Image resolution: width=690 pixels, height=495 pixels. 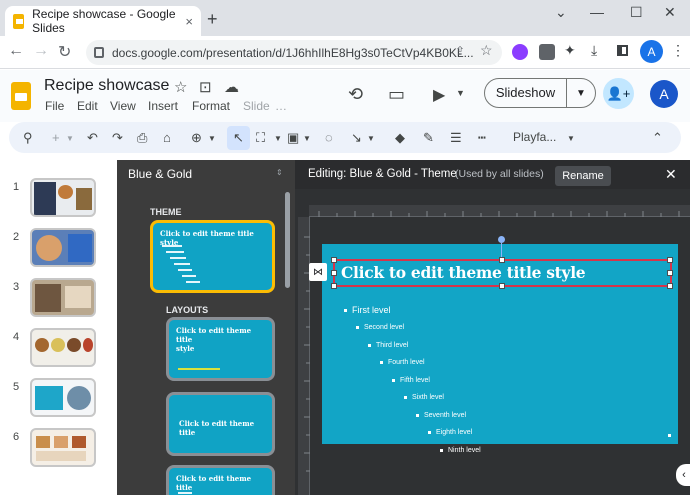 What do you see at coordinates (664, 94) in the screenshot?
I see `account-avatar: A` at bounding box center [664, 94].